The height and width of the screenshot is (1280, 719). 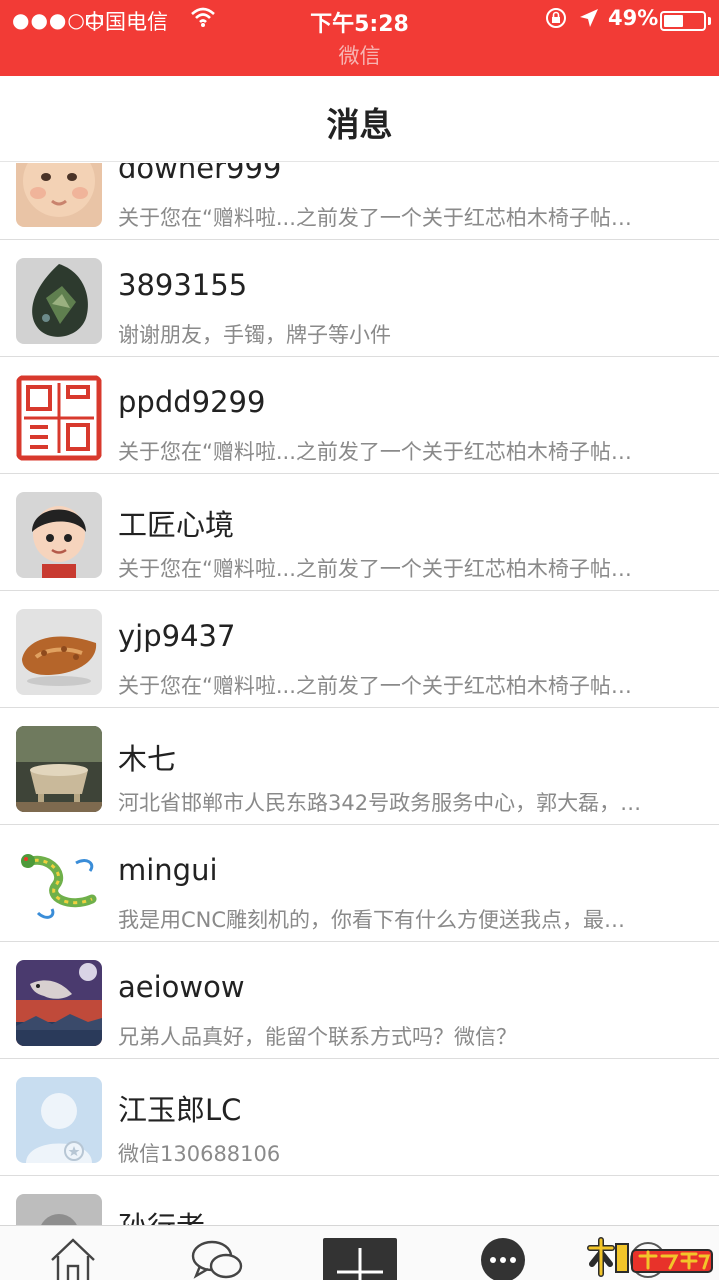 I want to click on cartoon-boy-avatar, so click(x=59, y=535).